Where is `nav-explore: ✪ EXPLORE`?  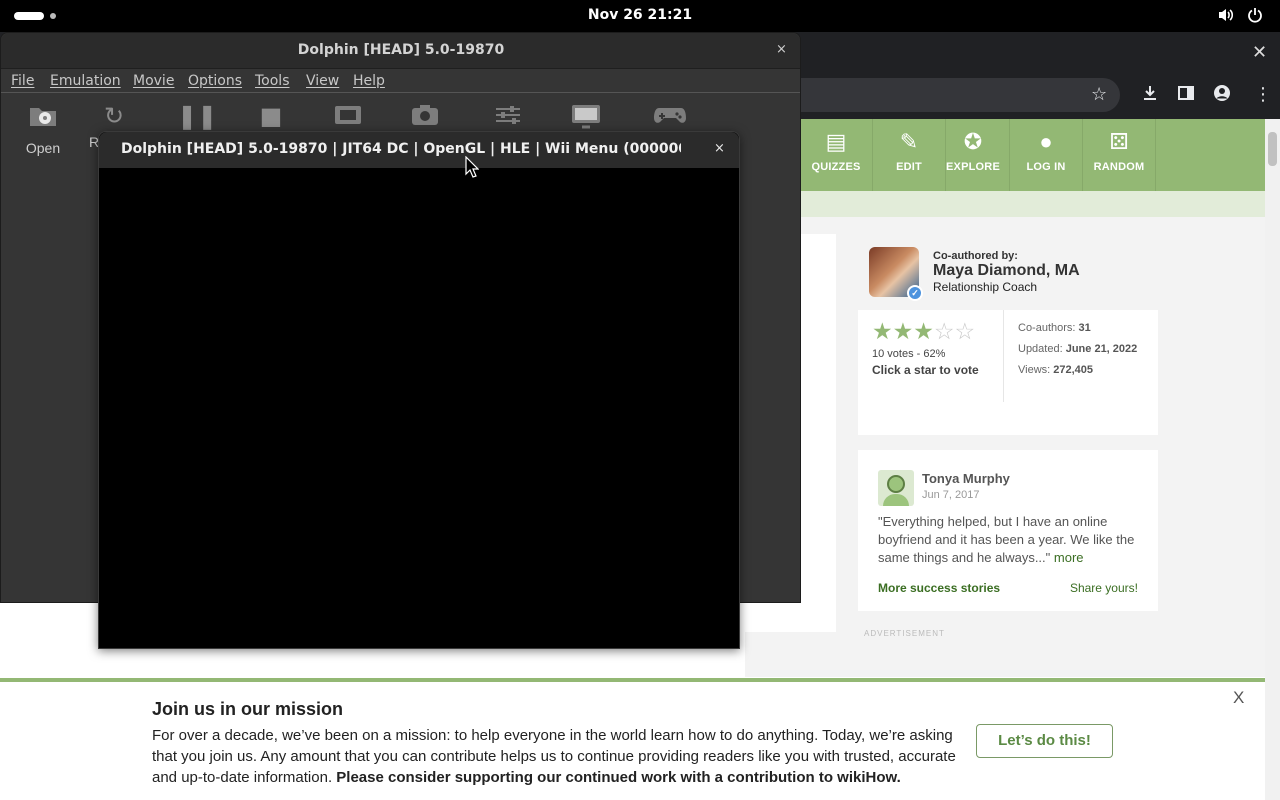 nav-explore: ✪ EXPLORE is located at coordinates (973, 155).